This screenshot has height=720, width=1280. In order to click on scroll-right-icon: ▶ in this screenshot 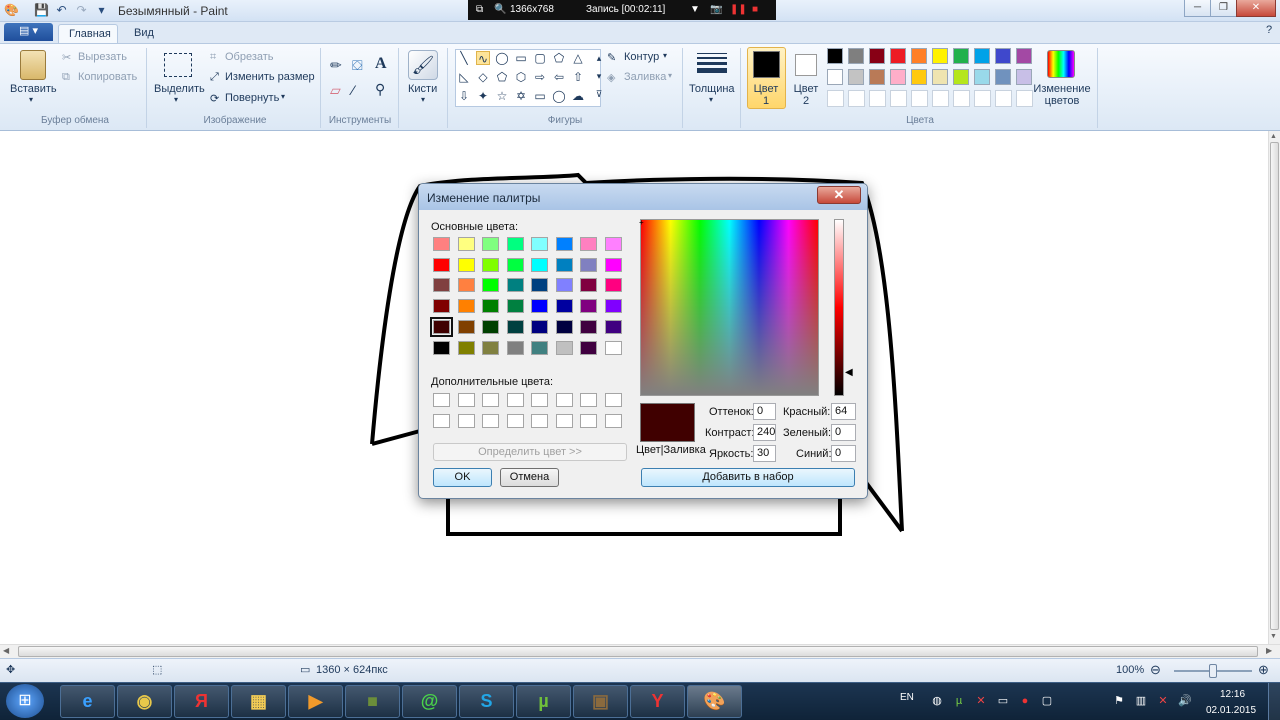, I will do `click(1269, 650)`.